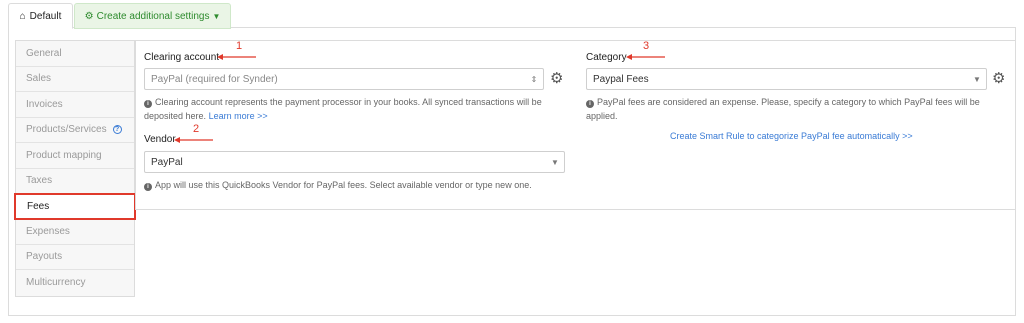 This screenshot has height=323, width=1024. What do you see at coordinates (45, 16) in the screenshot?
I see `tab-default-label: Default` at bounding box center [45, 16].